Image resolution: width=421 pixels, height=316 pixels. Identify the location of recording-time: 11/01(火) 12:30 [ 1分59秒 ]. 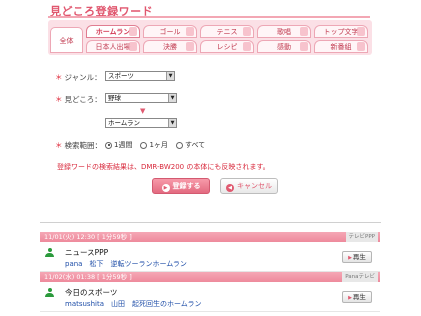
(88, 237).